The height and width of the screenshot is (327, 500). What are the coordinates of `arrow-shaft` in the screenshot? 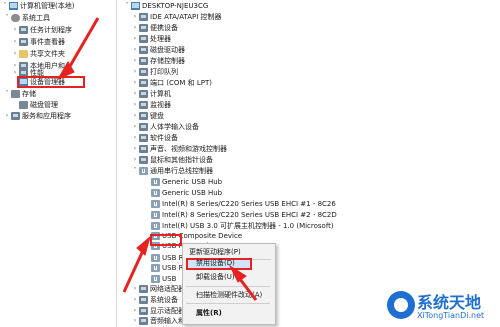 It's located at (82, 45).